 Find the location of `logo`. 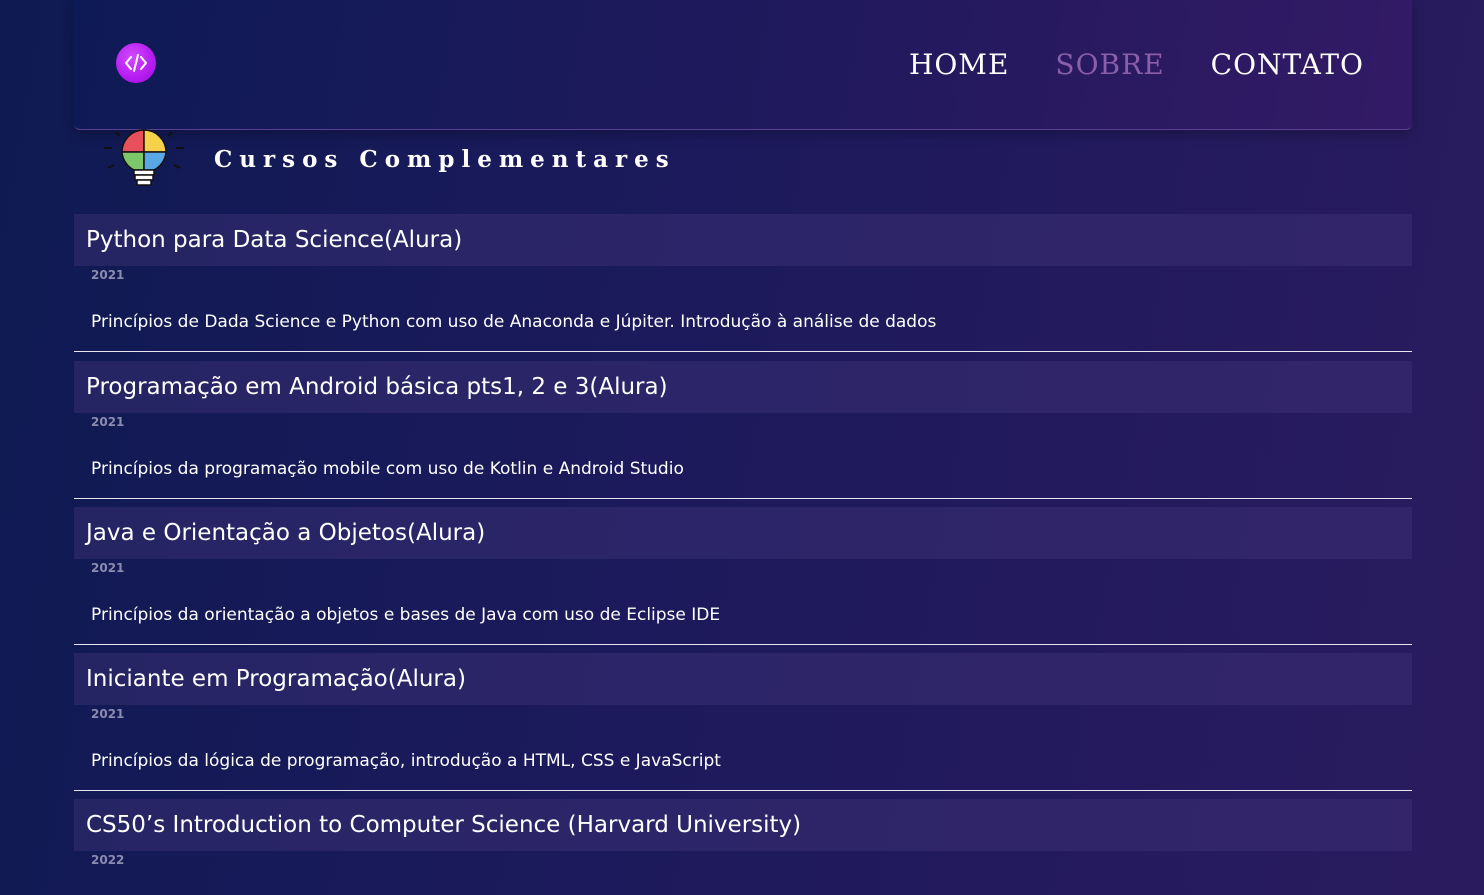

logo is located at coordinates (136, 63).